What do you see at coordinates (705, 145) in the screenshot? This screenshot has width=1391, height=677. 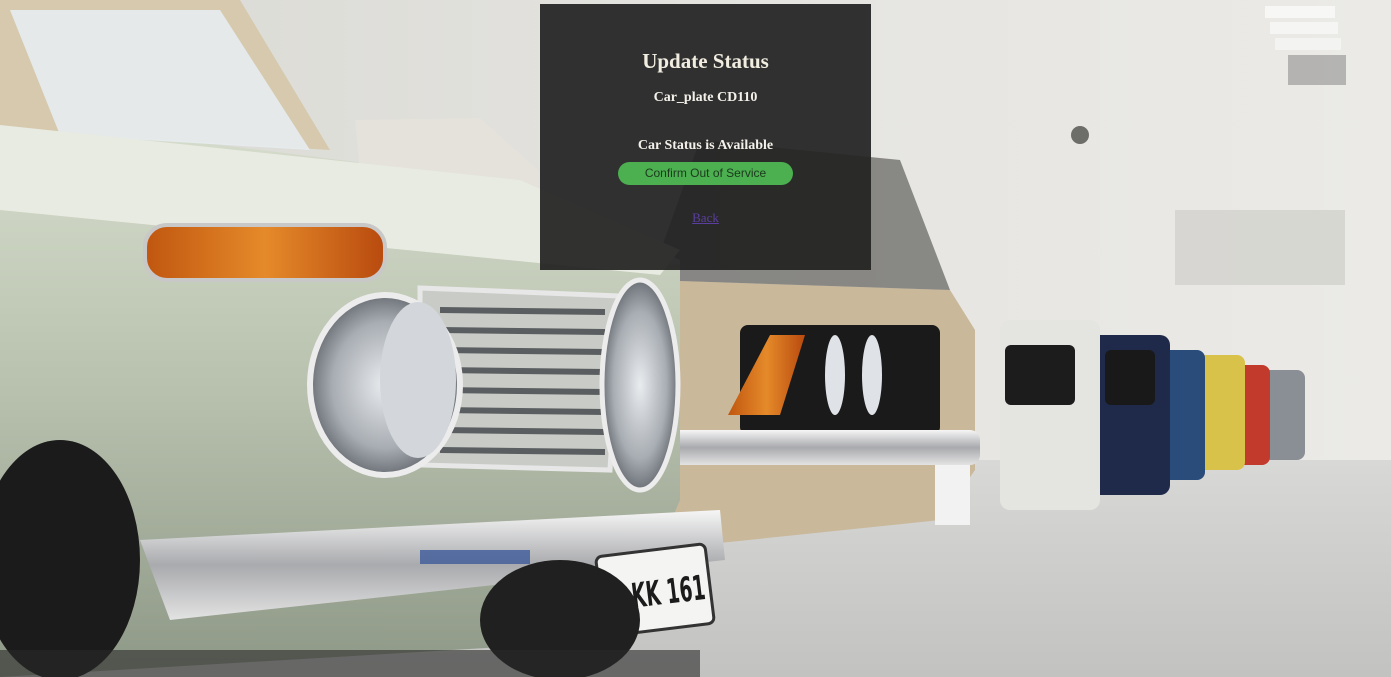 I see `car-status-label: Car Status is Available` at bounding box center [705, 145].